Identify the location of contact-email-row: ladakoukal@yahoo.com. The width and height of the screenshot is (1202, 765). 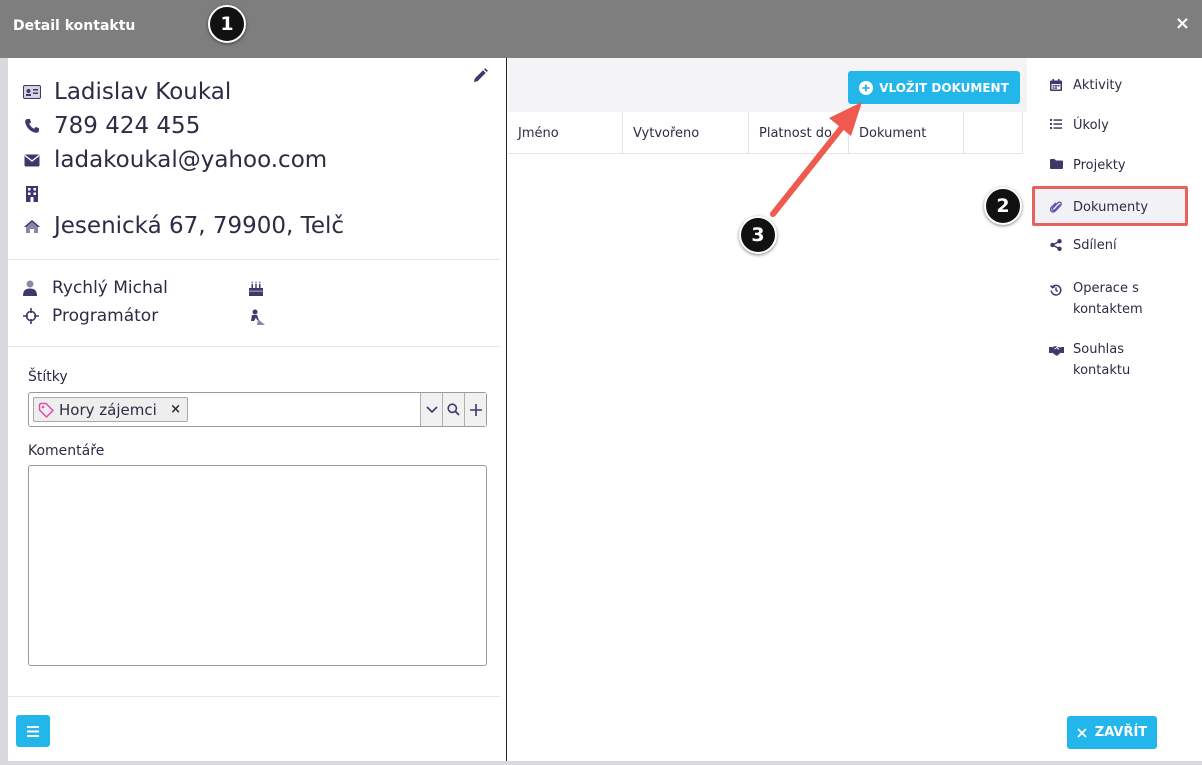
(174, 160).